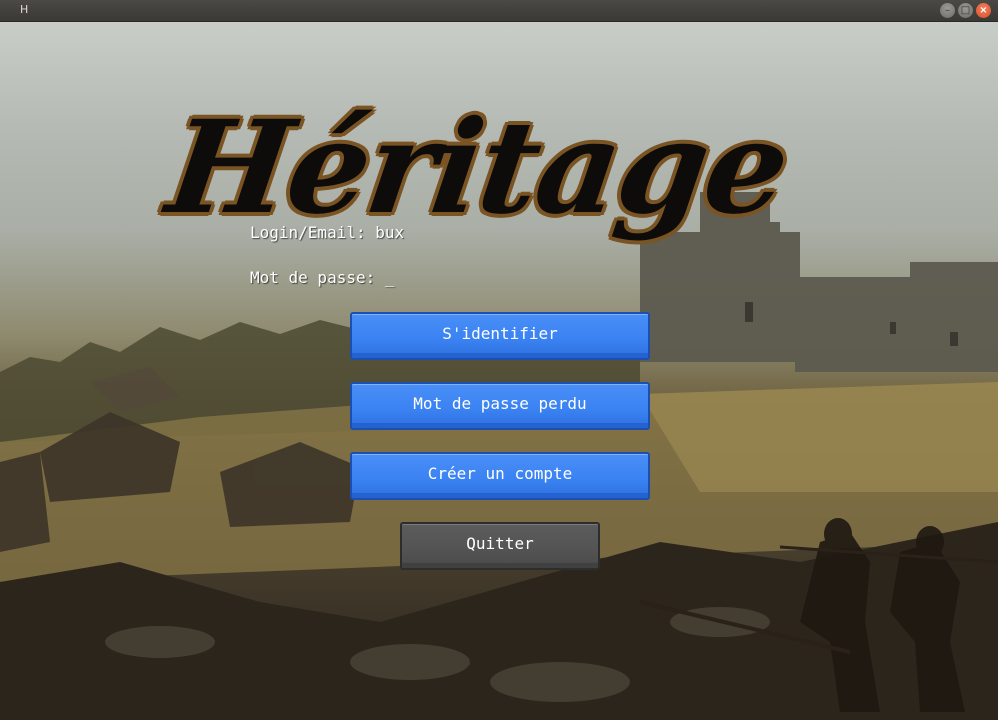 The image size is (998, 720). Describe the element at coordinates (500, 406) in the screenshot. I see `lost-password-button: Mot de passe perdu` at that location.